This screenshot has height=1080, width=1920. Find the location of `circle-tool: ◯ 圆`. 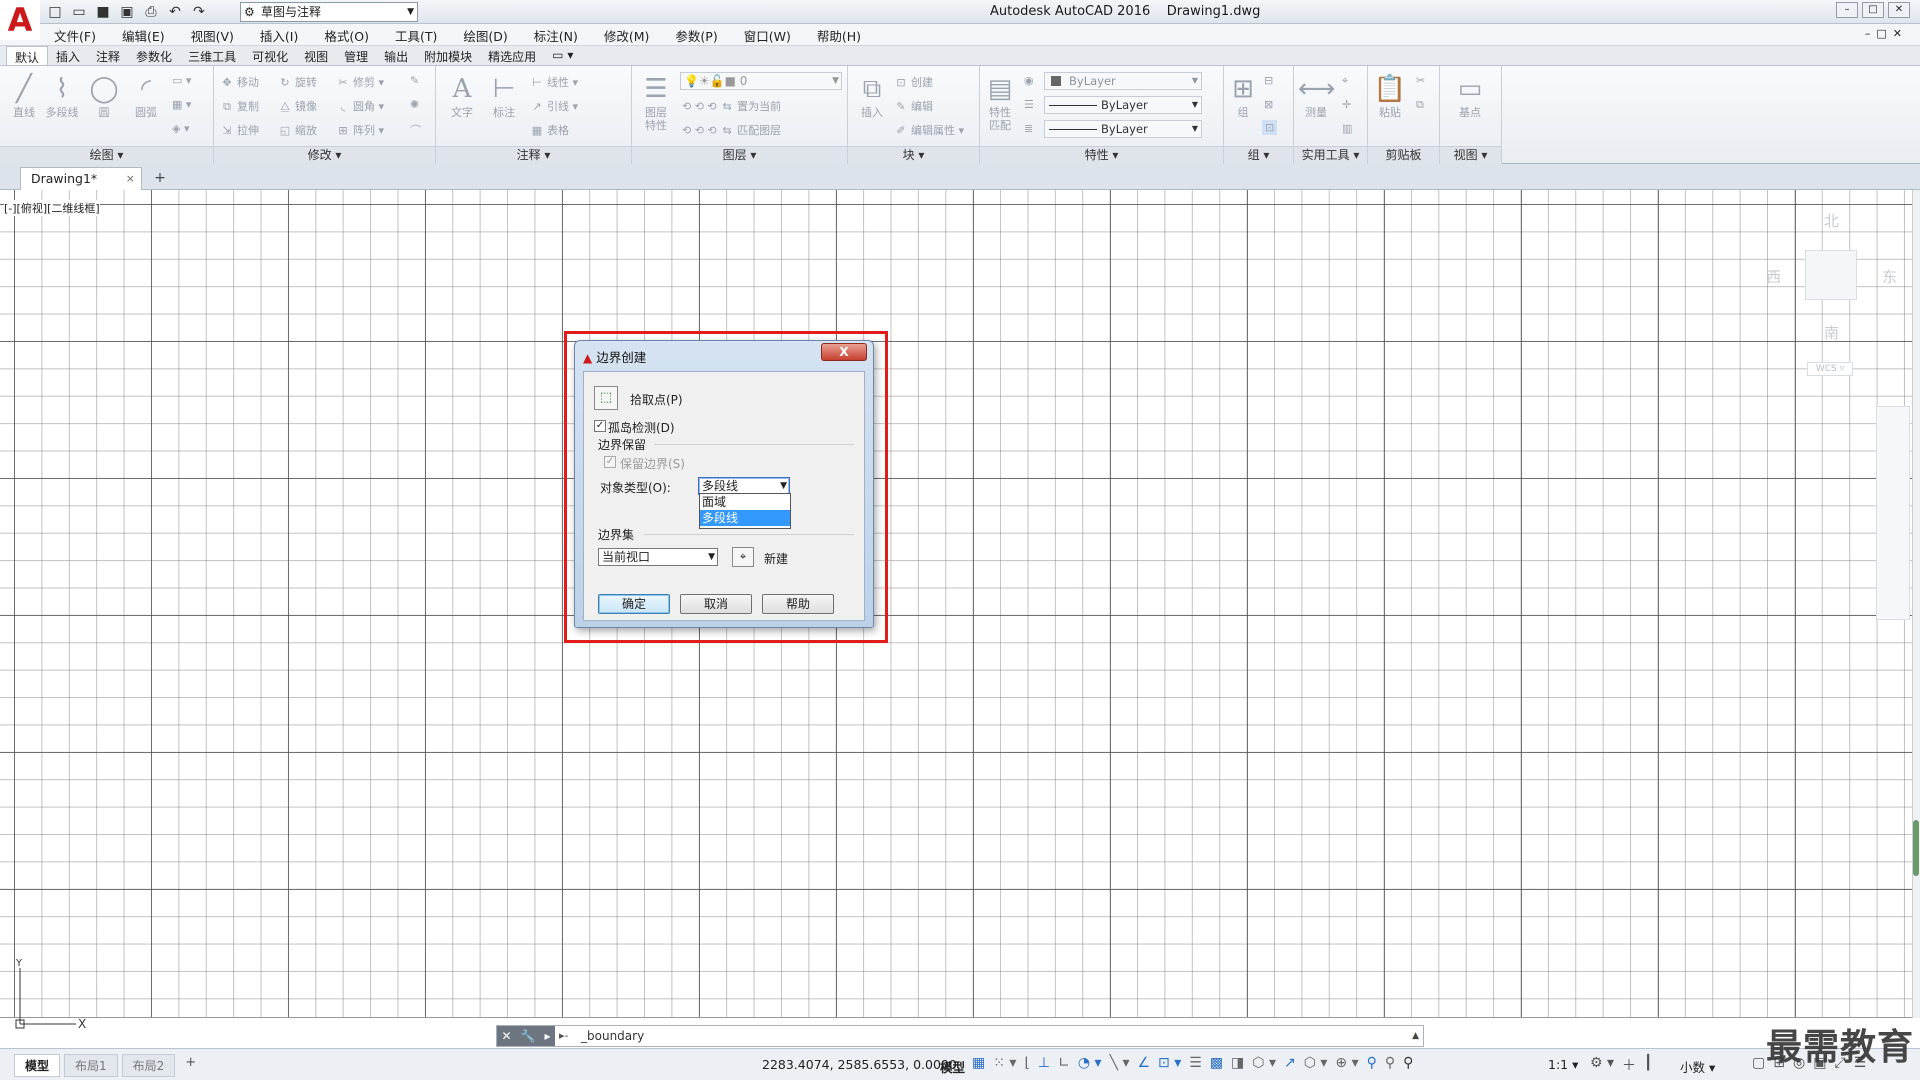

circle-tool: ◯ 圆 is located at coordinates (104, 95).